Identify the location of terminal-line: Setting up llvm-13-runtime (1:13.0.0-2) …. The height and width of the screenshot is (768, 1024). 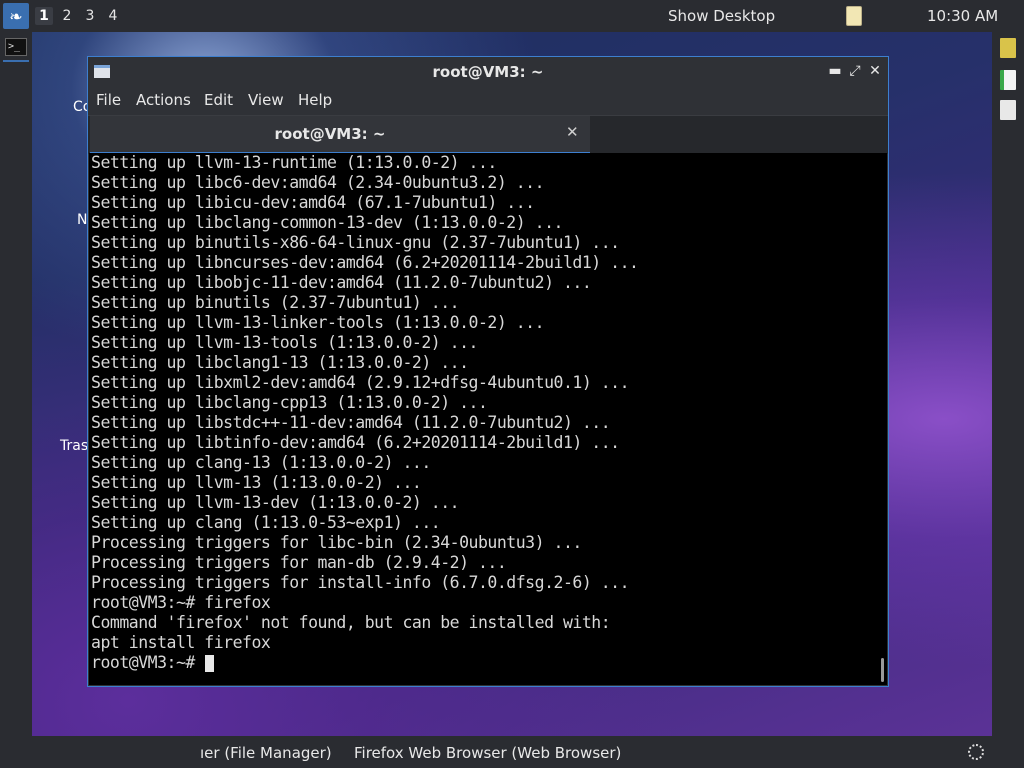
(294, 162).